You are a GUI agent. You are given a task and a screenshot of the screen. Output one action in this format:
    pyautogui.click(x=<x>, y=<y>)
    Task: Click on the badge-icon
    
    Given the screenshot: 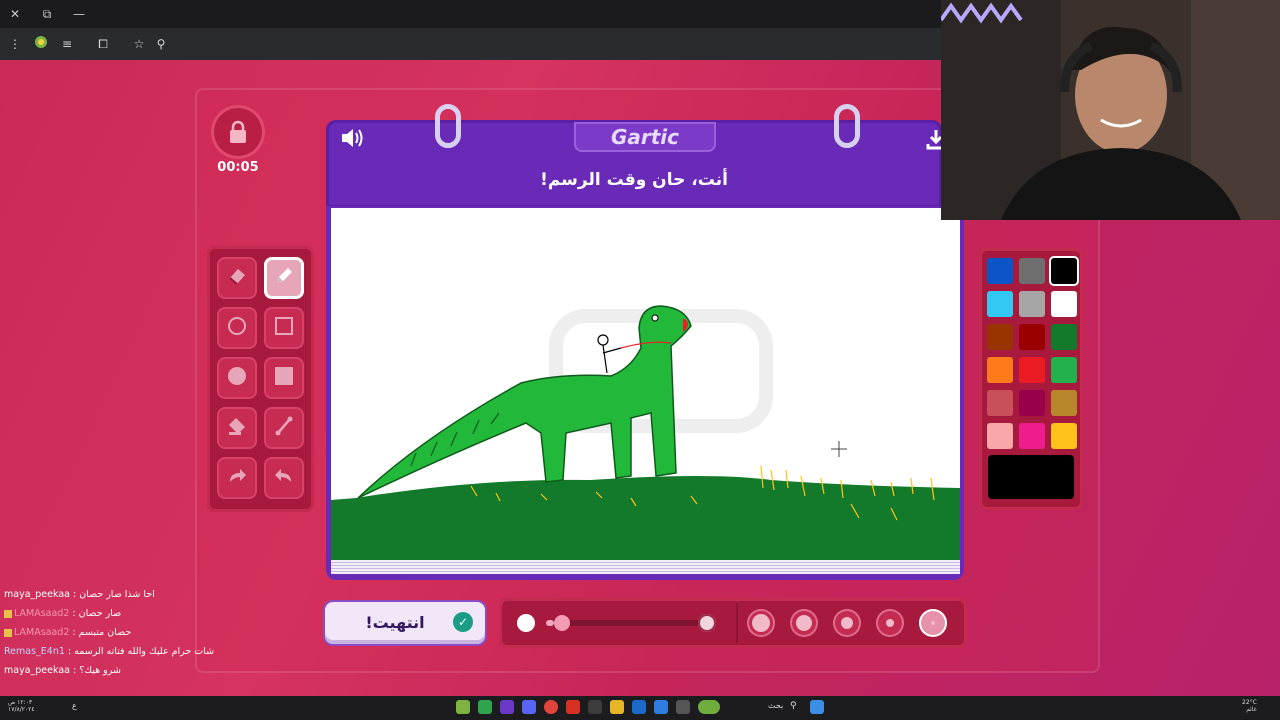 What is the action you would take?
    pyautogui.click(x=8, y=613)
    